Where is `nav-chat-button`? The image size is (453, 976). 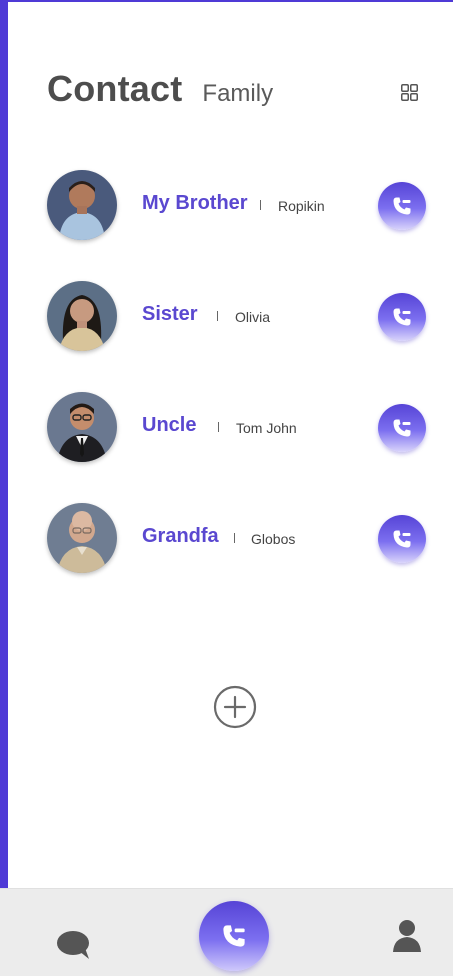 nav-chat-button is located at coordinates (73, 945).